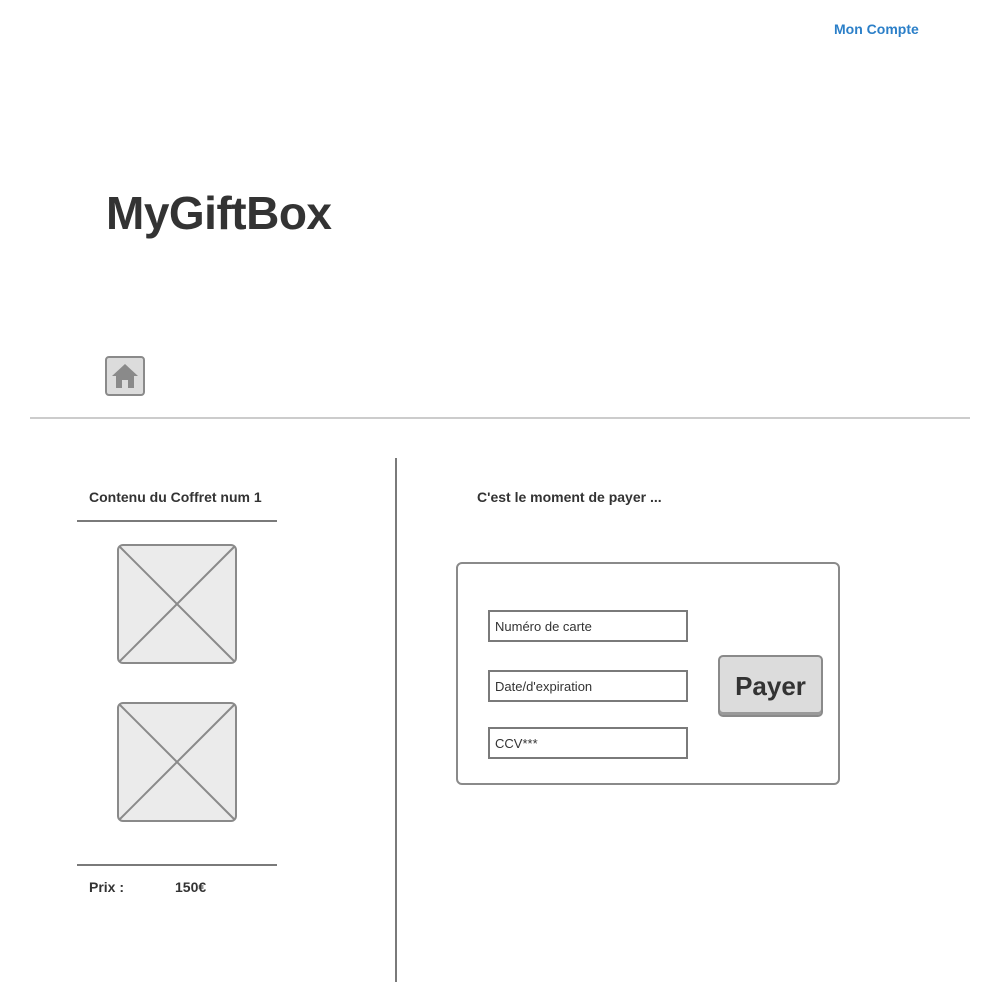 The width and height of the screenshot is (990, 1002). Describe the element at coordinates (191, 887) in the screenshot. I see `price-value: 150€` at that location.